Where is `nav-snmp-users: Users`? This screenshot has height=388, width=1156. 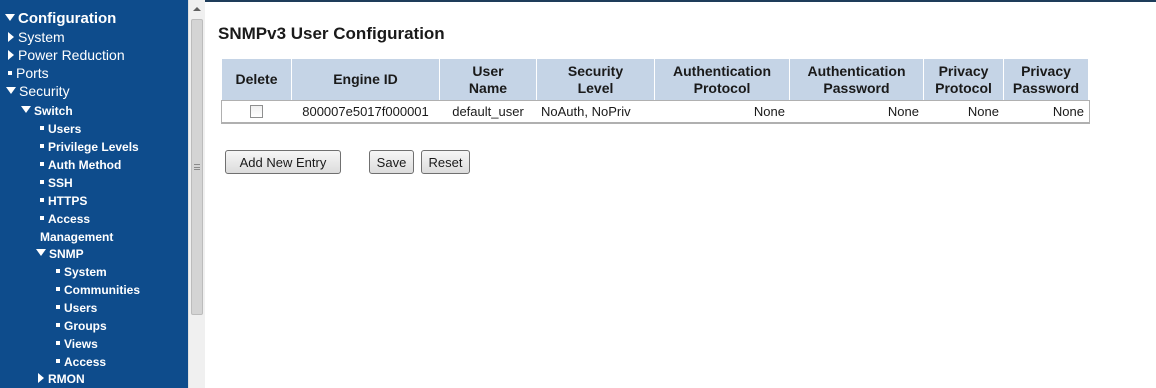
nav-snmp-users: Users is located at coordinates (76, 308).